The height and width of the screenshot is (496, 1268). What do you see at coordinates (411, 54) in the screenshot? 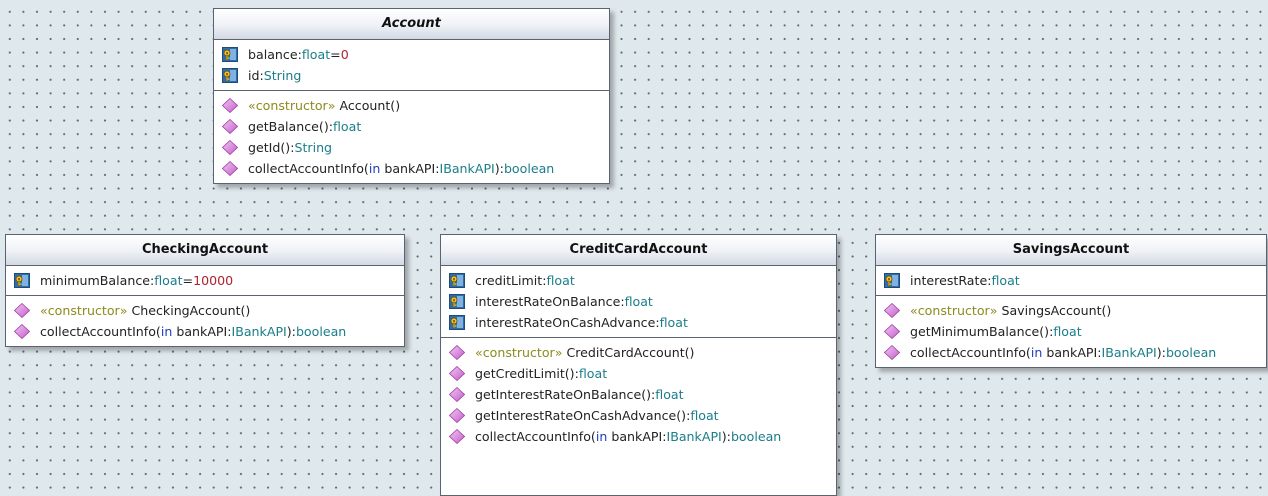
I see `attribute-row: balance:float=0` at bounding box center [411, 54].